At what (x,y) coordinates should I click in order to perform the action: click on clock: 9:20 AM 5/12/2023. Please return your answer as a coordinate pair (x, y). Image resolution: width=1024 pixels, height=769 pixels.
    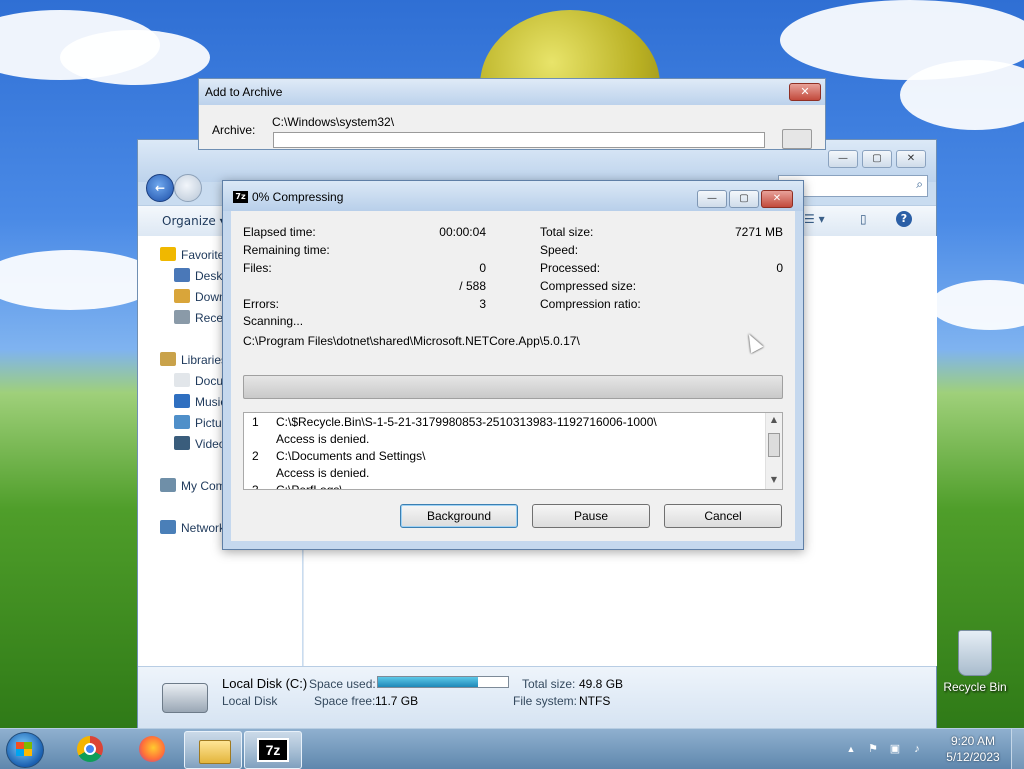
    Looking at the image, I should click on (973, 749).